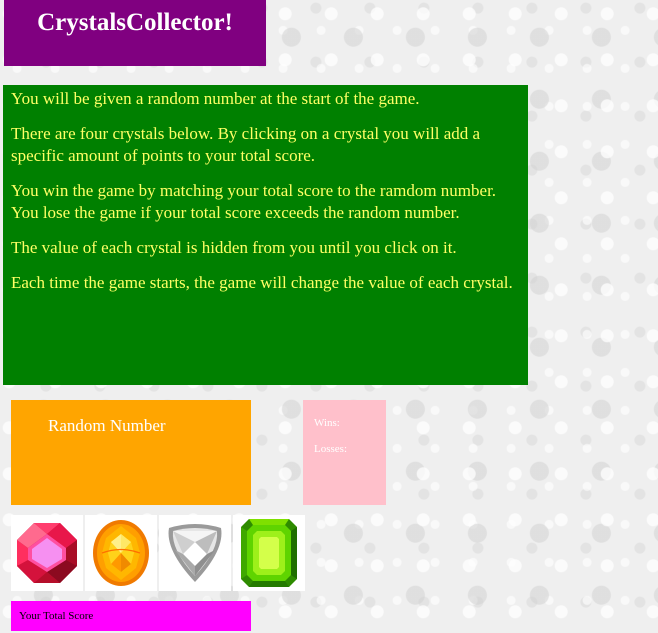  I want to click on white-crystal-button, so click(195, 553).